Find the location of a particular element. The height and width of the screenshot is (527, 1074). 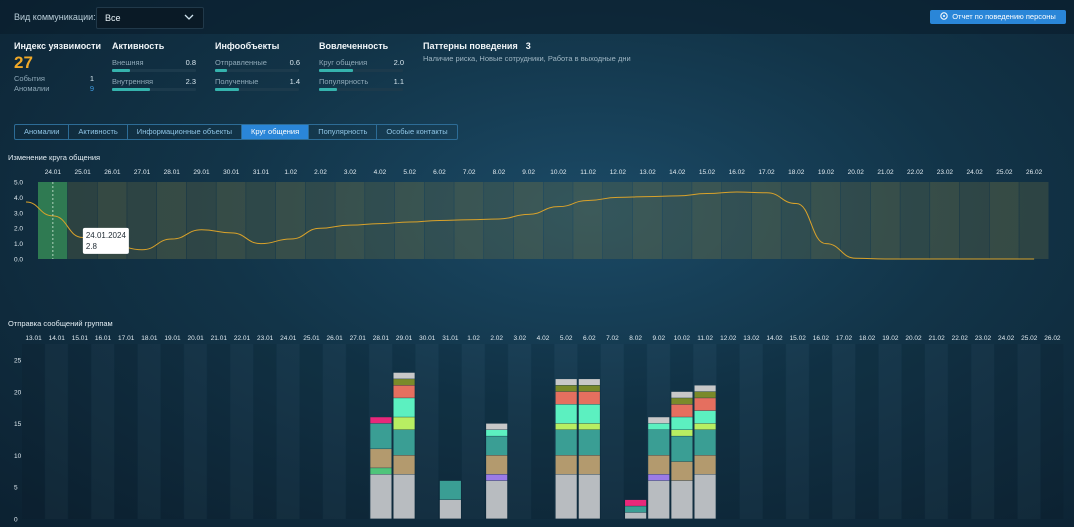

y-tick-label: 3.0 is located at coordinates (18, 213).